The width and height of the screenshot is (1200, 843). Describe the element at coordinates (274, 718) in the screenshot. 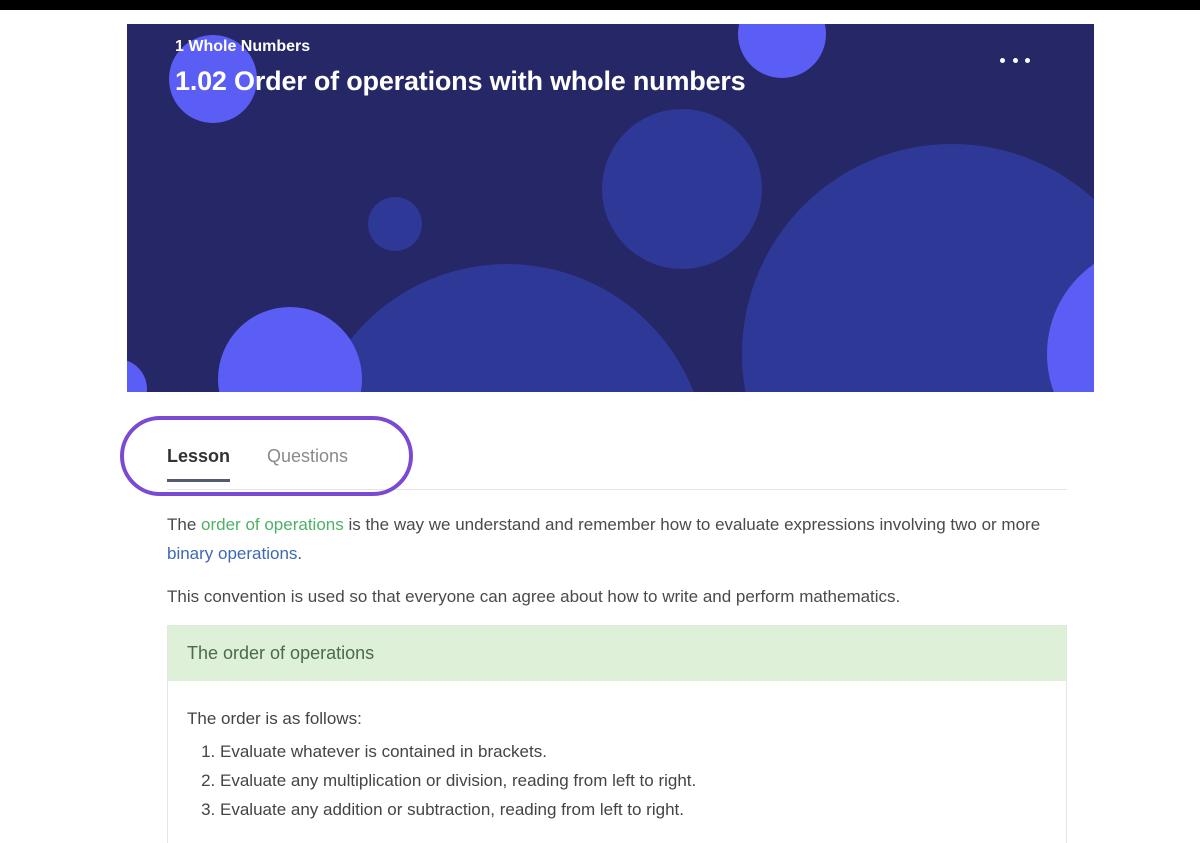

I see `callout-intro: The order is as follows:` at that location.